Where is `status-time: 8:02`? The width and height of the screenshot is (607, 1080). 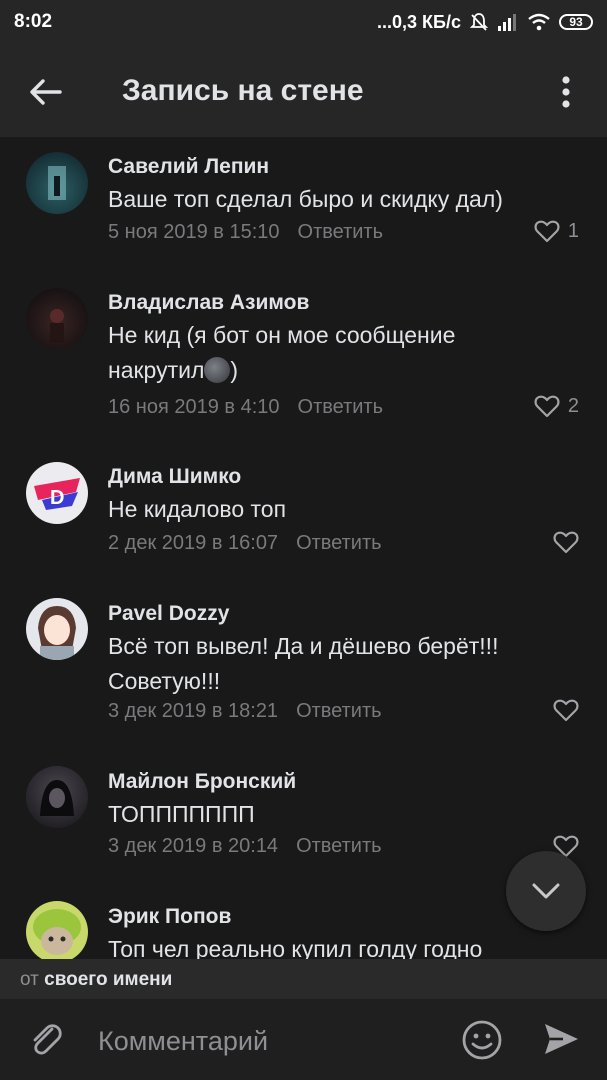
status-time: 8:02 is located at coordinates (33, 21).